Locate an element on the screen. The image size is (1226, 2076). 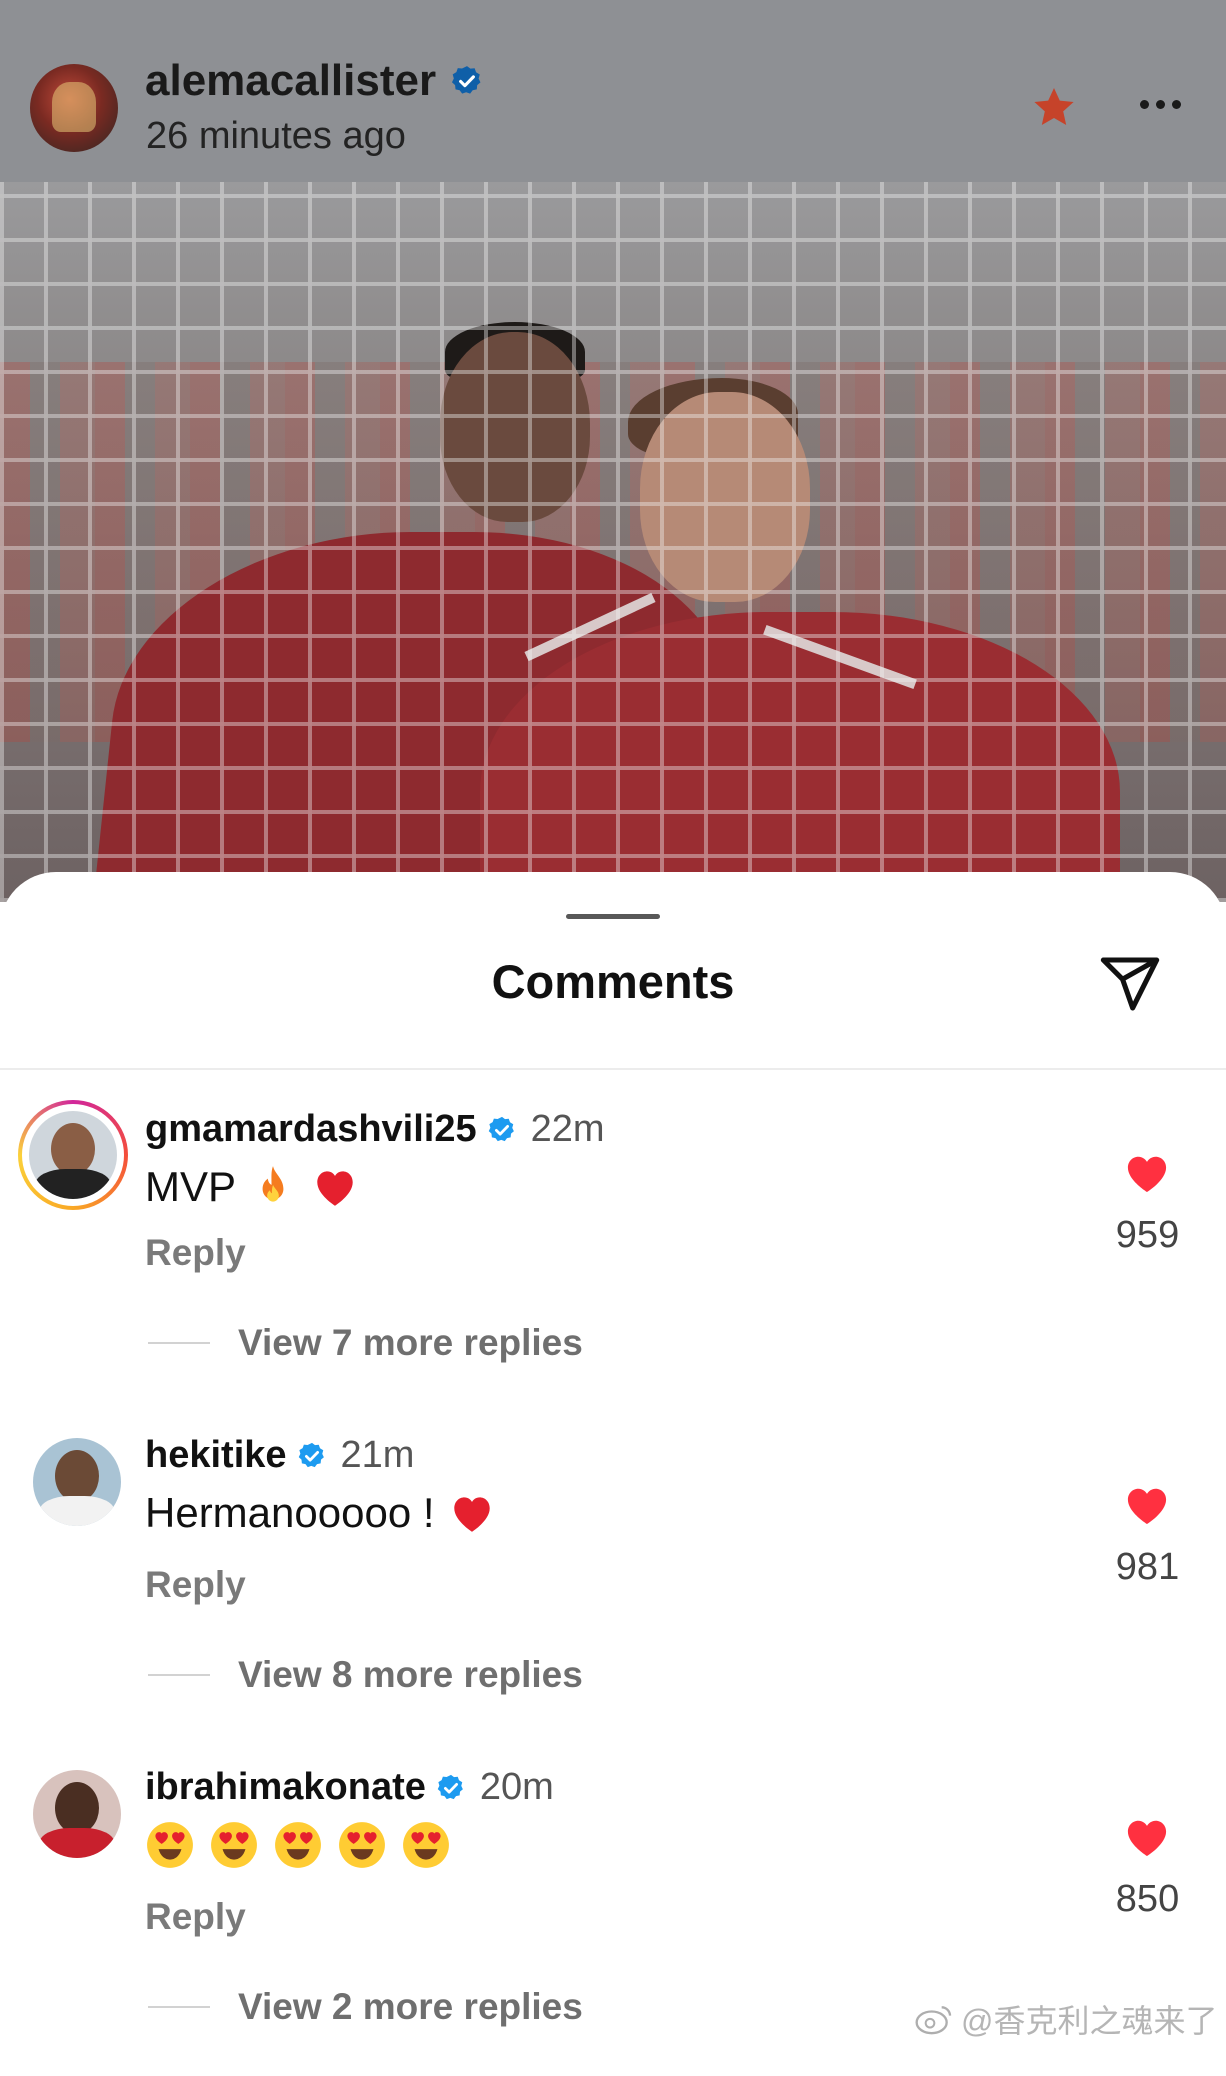
view-more-replies: View 2 more replies is located at coordinates (365, 2007).